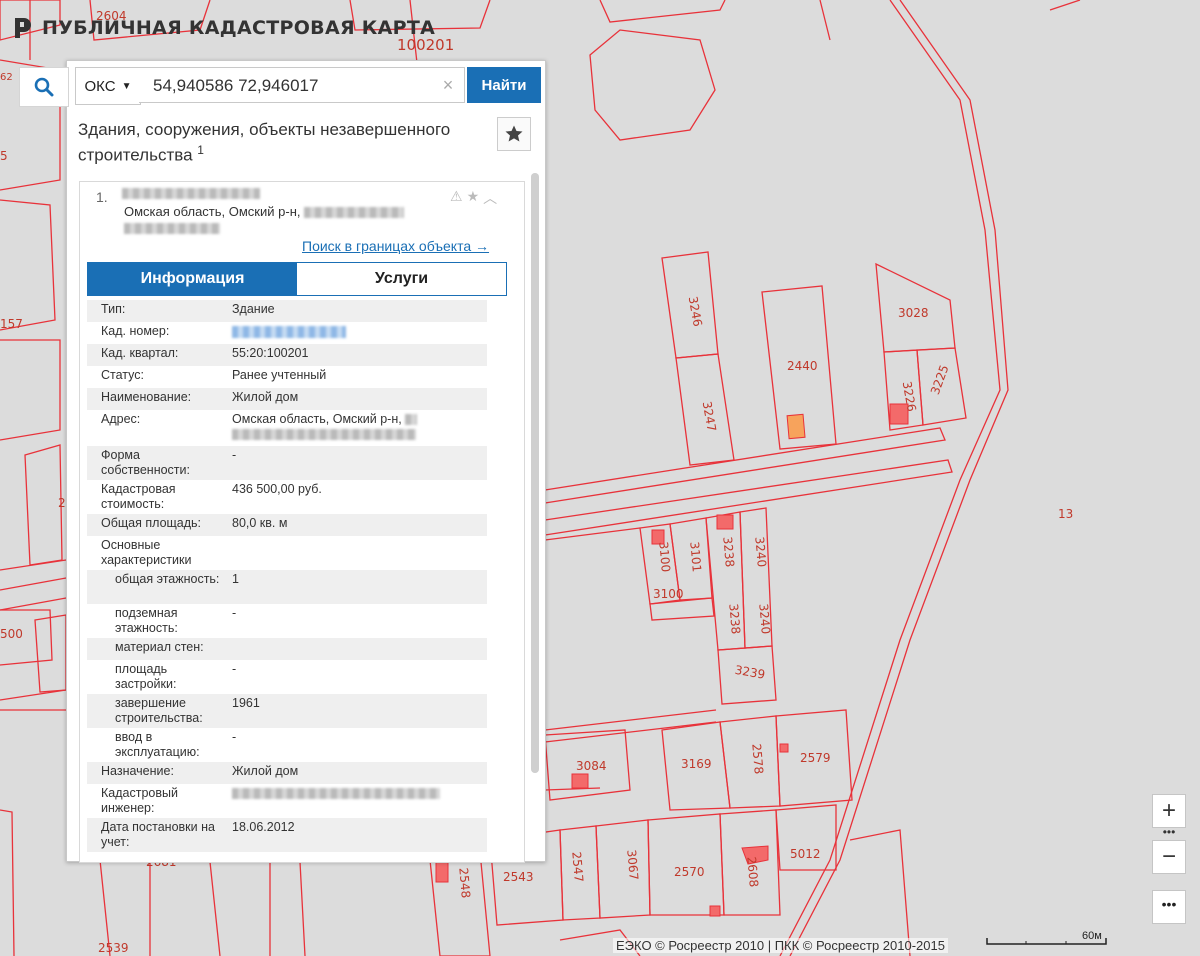 The height and width of the screenshot is (956, 1200). I want to click on scale-label: 60м, so click(1092, 936).